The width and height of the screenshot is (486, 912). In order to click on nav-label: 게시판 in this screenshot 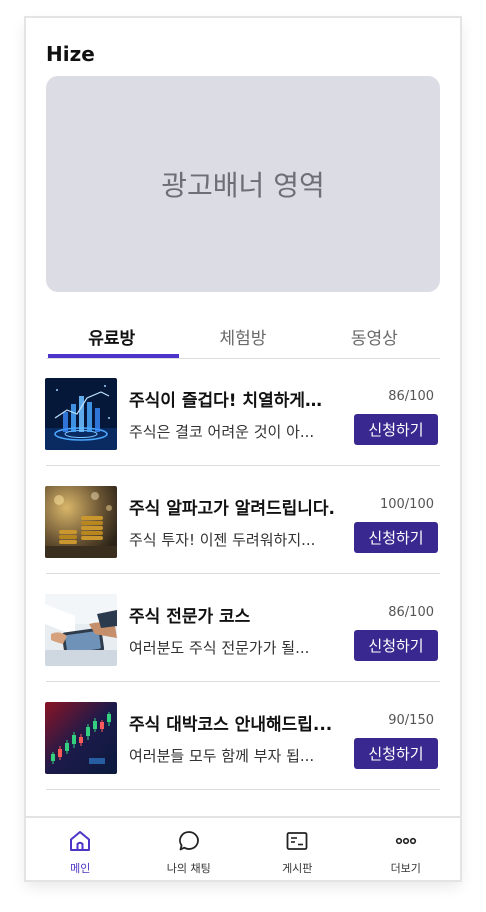, I will do `click(297, 868)`.